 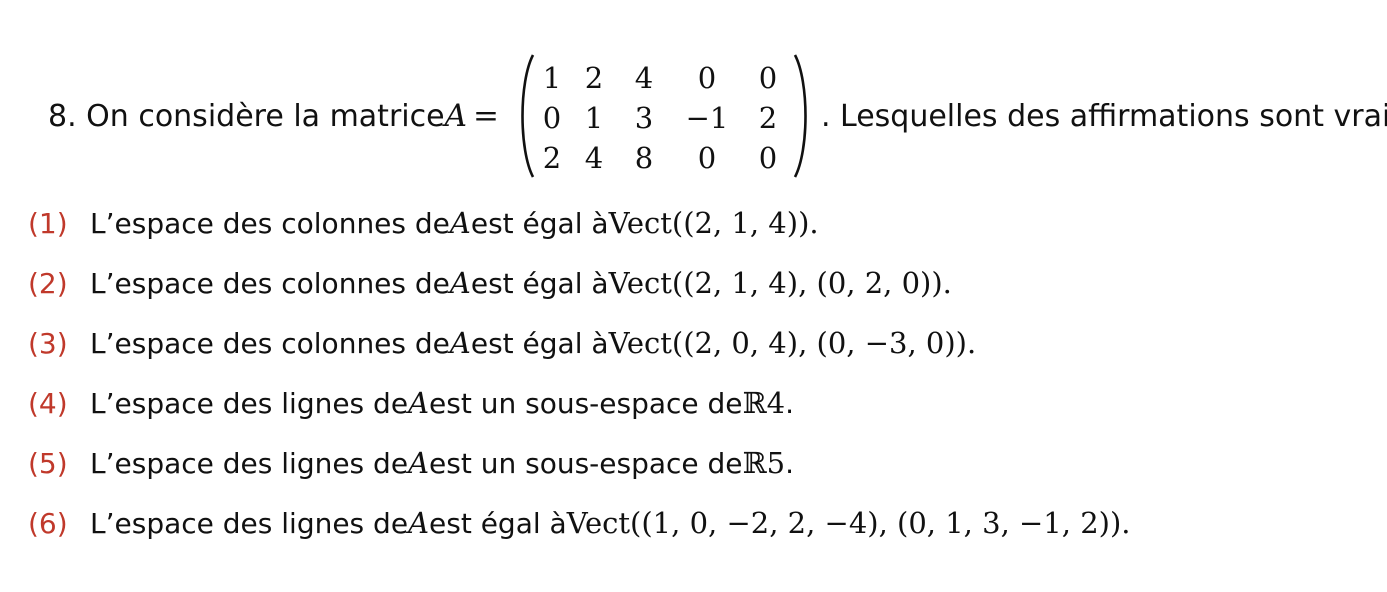 What do you see at coordinates (528, 116) in the screenshot?
I see `left-parenthesis` at bounding box center [528, 116].